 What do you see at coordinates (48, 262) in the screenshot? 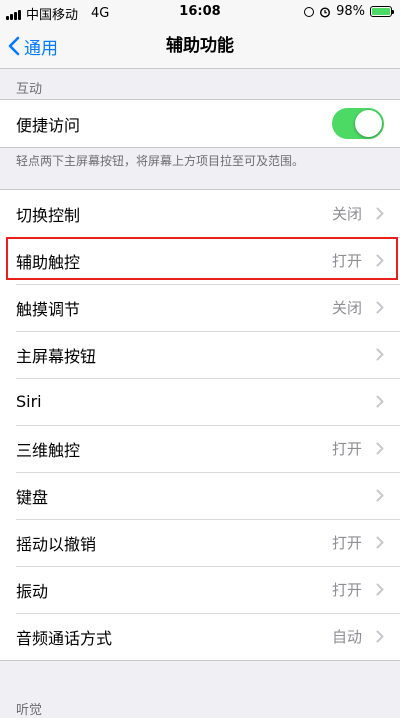
I see `settings-row-label: 辅助触控` at bounding box center [48, 262].